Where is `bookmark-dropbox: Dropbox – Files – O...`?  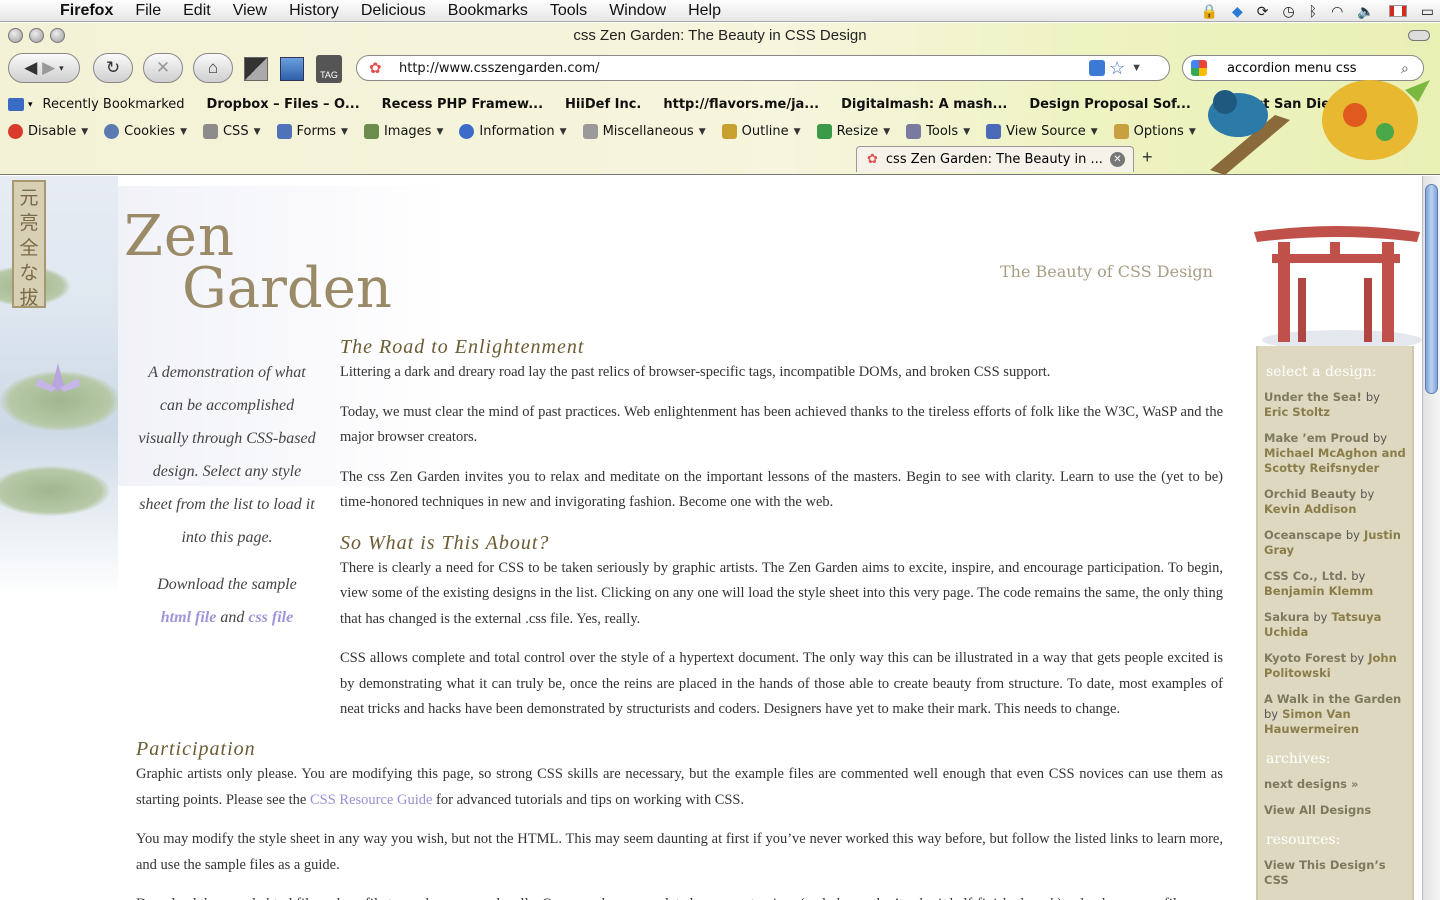 bookmark-dropbox: Dropbox – Files – O... is located at coordinates (283, 104).